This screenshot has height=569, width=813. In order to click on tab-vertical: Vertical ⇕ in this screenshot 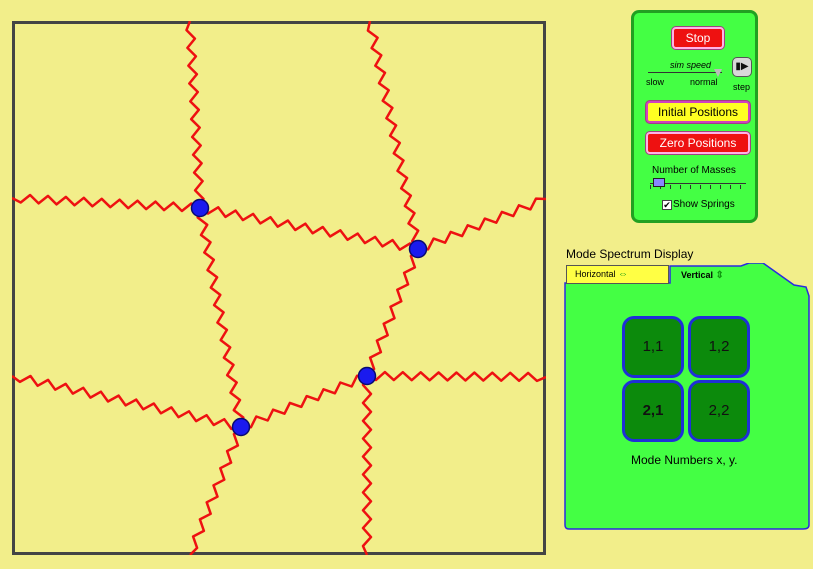, I will do `click(711, 276)`.